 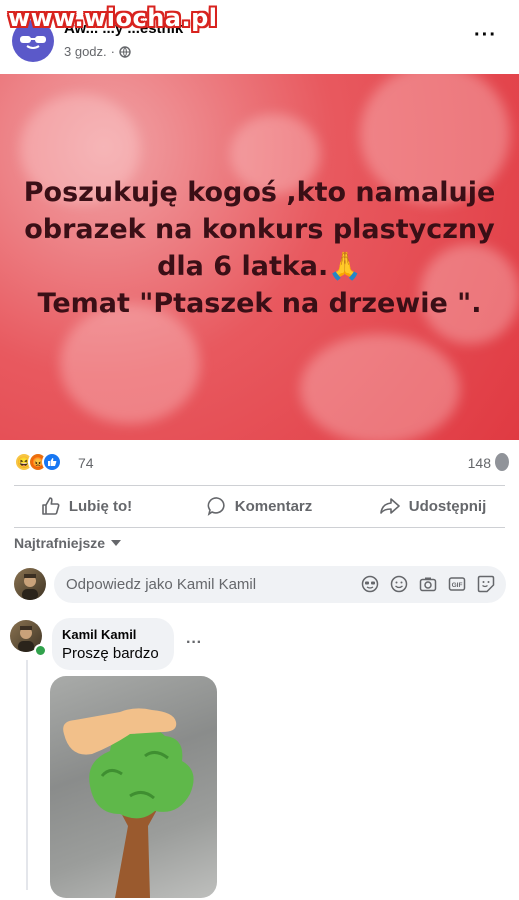 I want to click on reactions-bar: 😆 😡 74 148, so click(x=259, y=463).